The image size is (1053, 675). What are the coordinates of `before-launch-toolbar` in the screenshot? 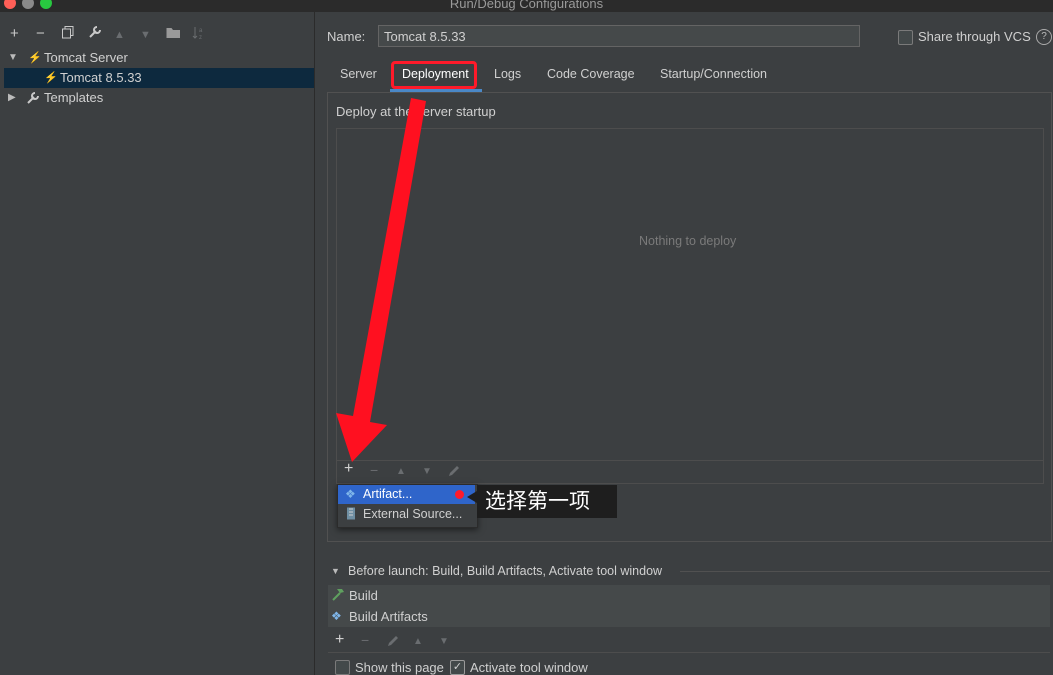 It's located at (689, 640).